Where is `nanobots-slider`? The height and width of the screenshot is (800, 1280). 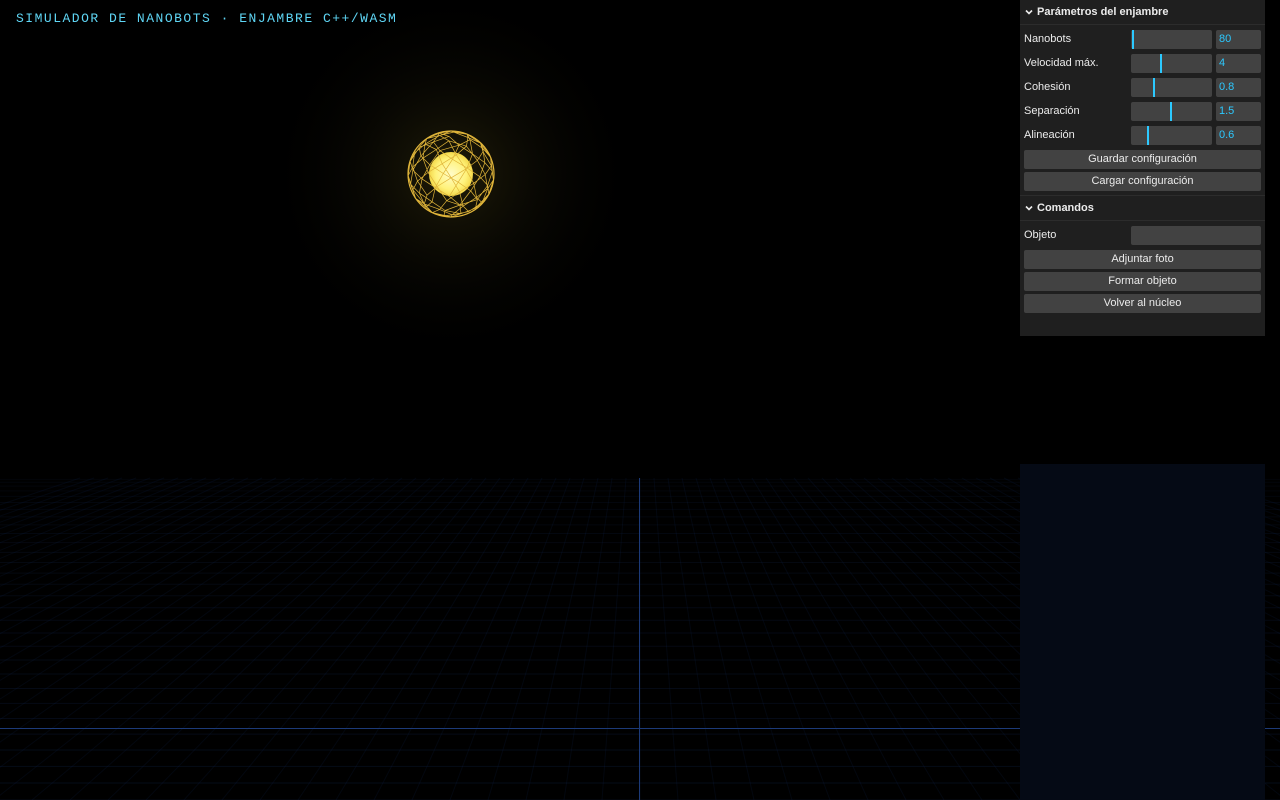
nanobots-slider is located at coordinates (1171, 39).